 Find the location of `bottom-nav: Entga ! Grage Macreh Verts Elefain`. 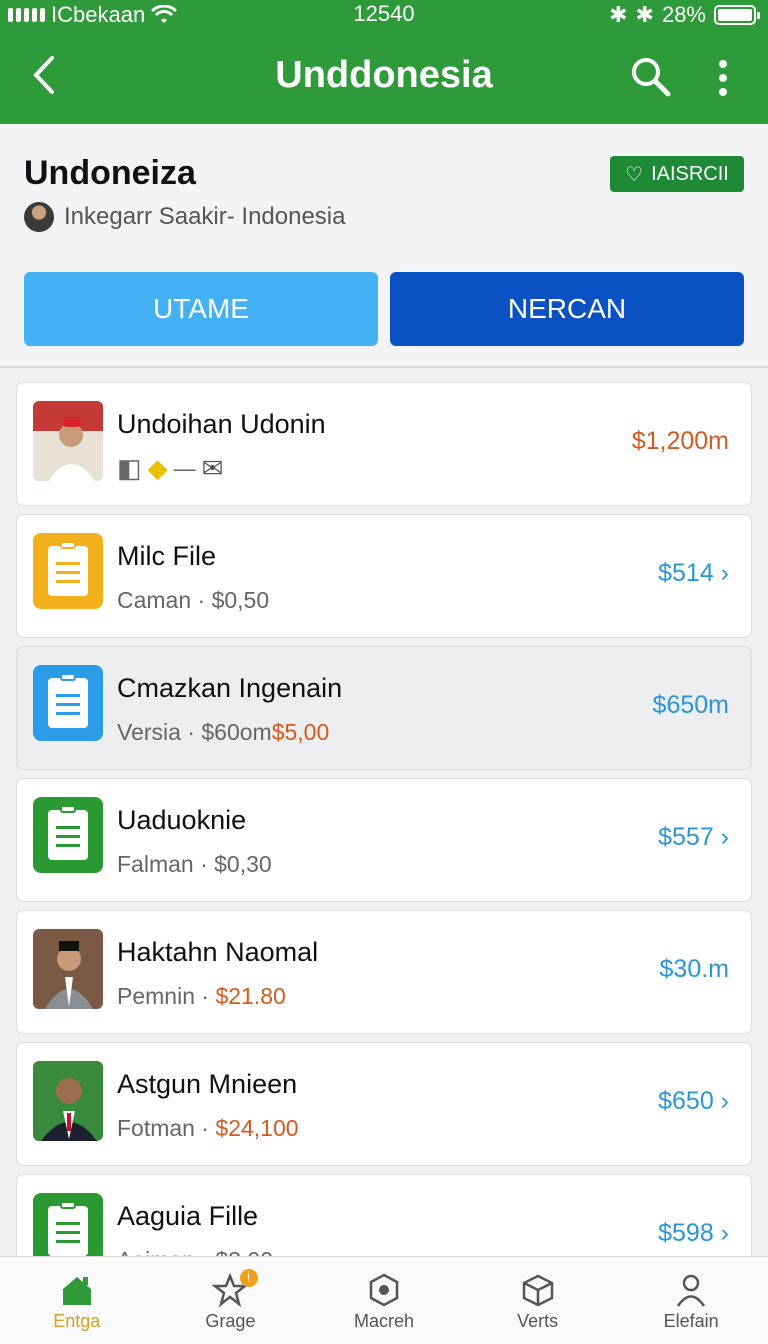

bottom-nav: Entga ! Grage Macreh Verts Elefain is located at coordinates (384, 1300).